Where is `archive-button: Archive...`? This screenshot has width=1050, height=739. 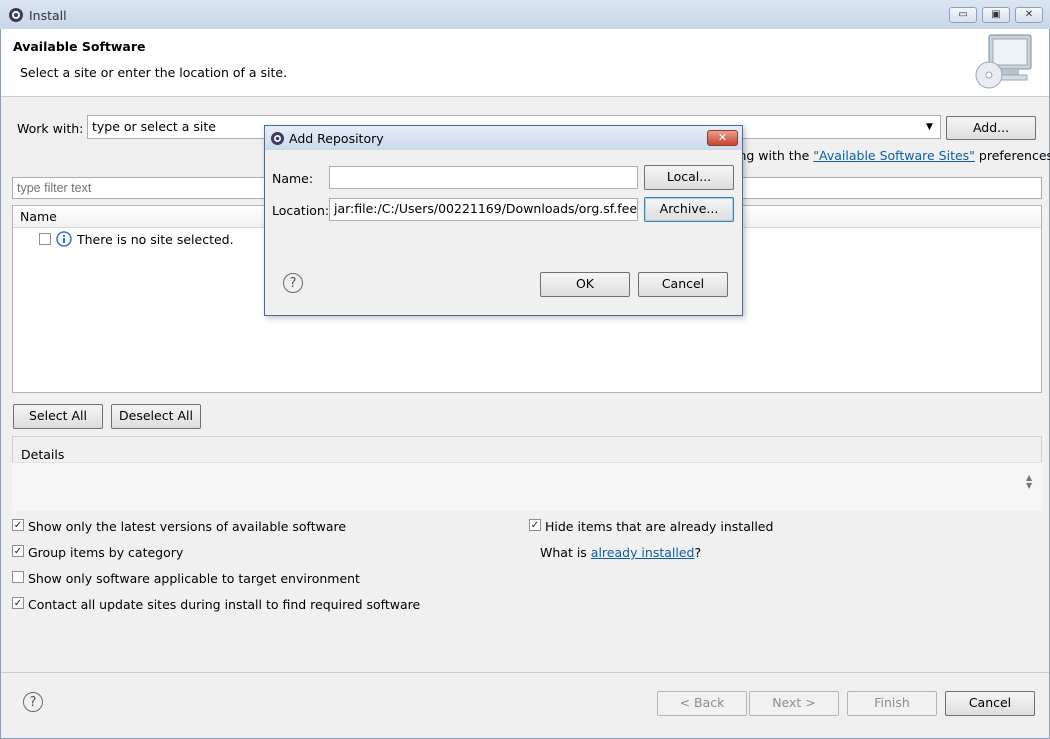 archive-button: Archive... is located at coordinates (689, 209).